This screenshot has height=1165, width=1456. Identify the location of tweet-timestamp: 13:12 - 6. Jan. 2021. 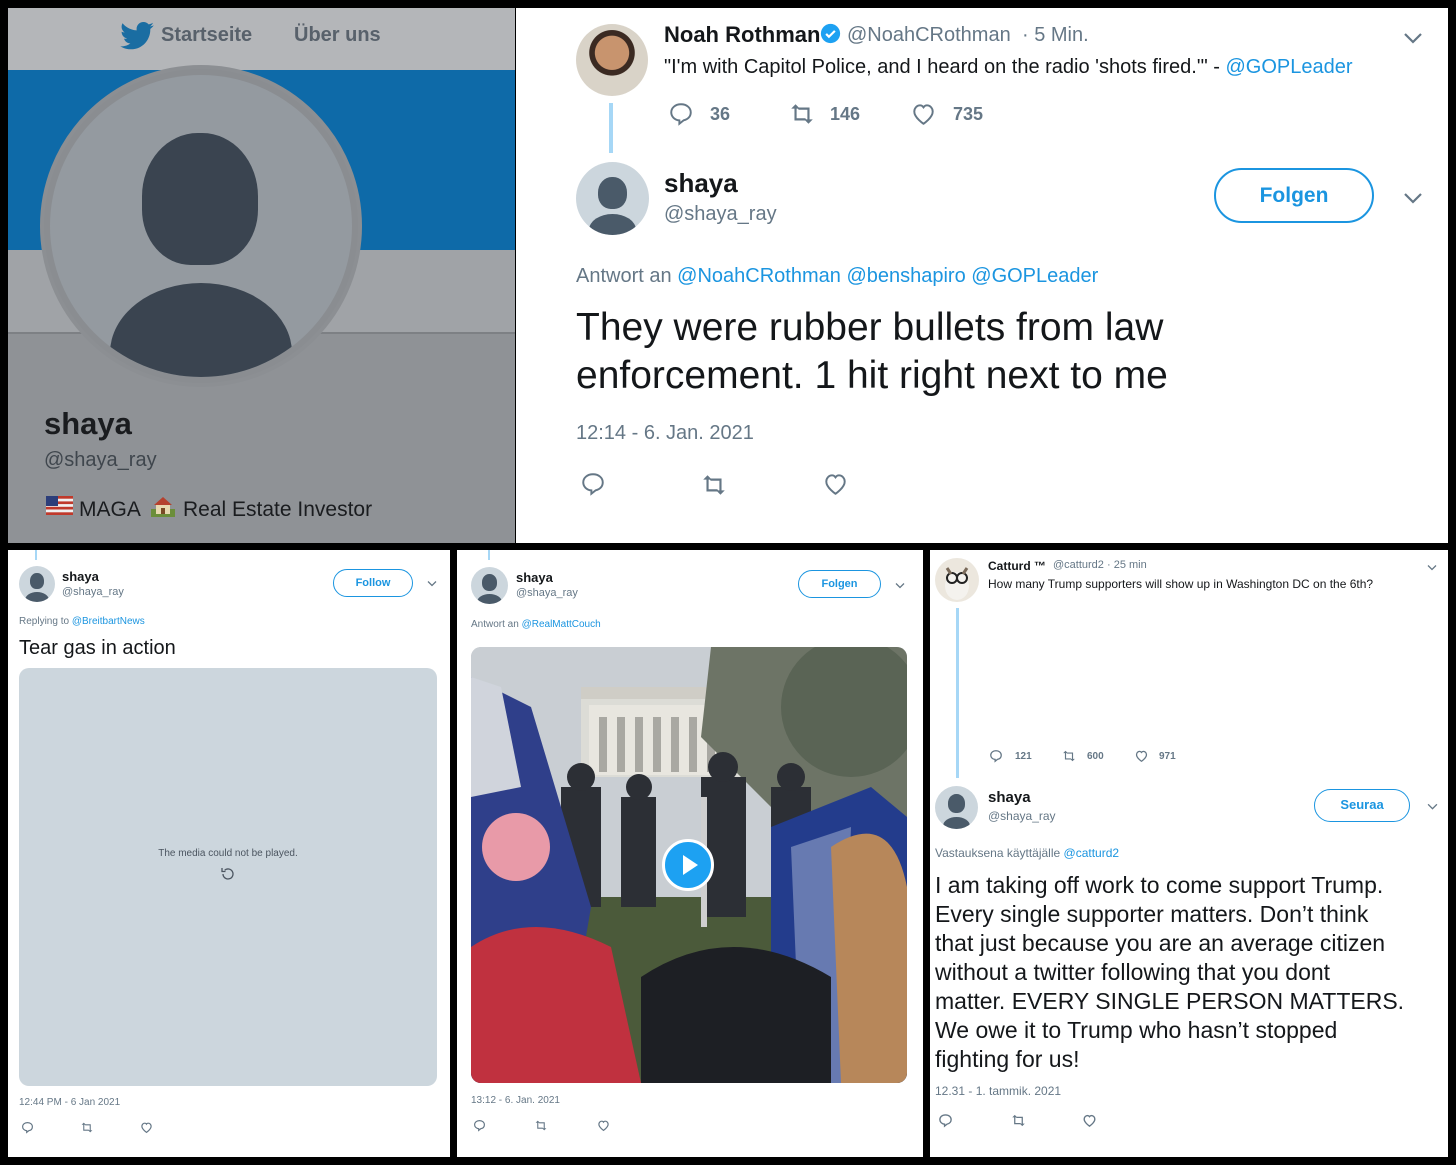
(515, 1100).